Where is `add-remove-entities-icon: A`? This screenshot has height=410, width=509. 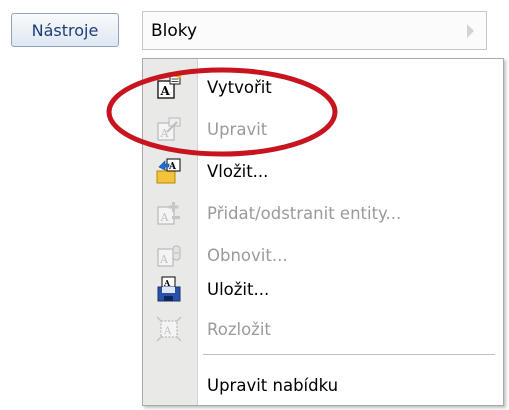
add-remove-entities-icon: A is located at coordinates (168, 213).